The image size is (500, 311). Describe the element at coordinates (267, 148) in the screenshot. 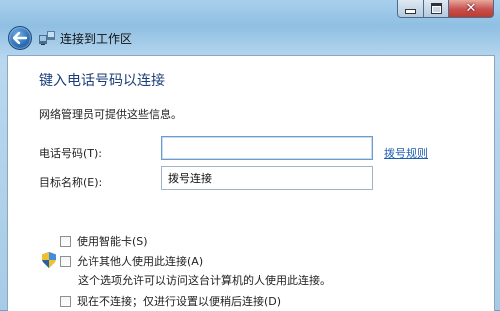

I see `phone-number-input` at that location.